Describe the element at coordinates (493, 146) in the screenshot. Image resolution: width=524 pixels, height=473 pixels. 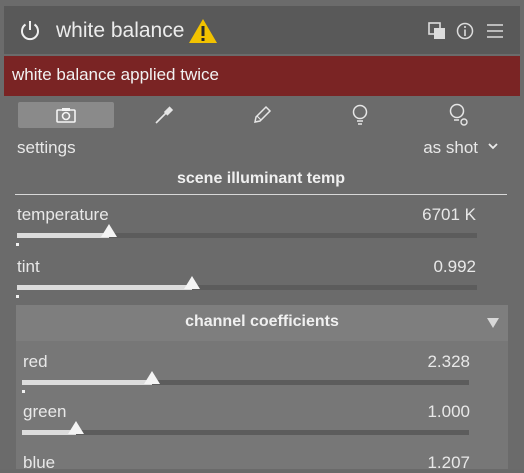
I see `chevron-down-icon` at that location.